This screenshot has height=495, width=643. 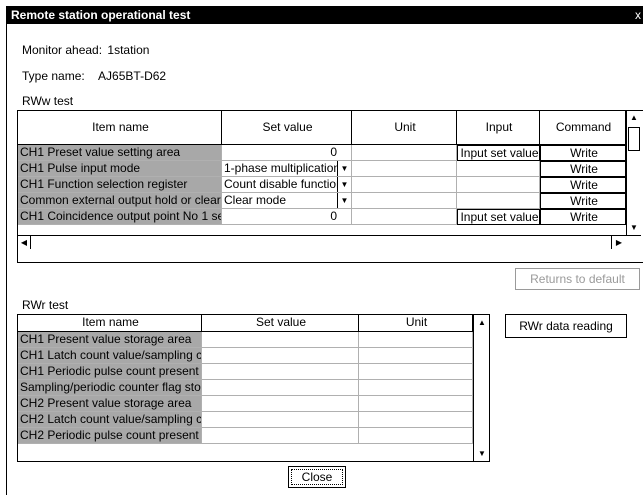 I want to click on monitor-ahead: Monitor ahead: 1station, so click(x=85, y=50).